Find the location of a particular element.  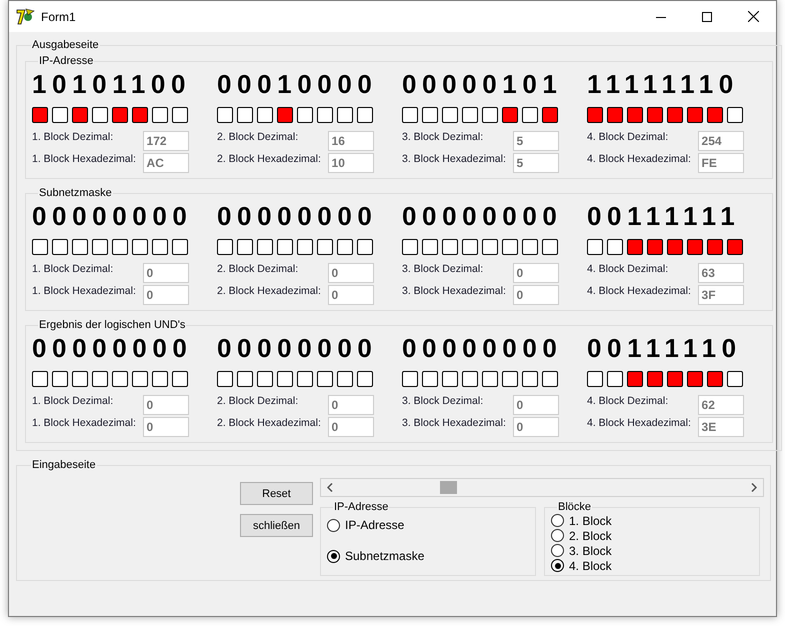

radio-button: 1. Block is located at coordinates (581, 520).